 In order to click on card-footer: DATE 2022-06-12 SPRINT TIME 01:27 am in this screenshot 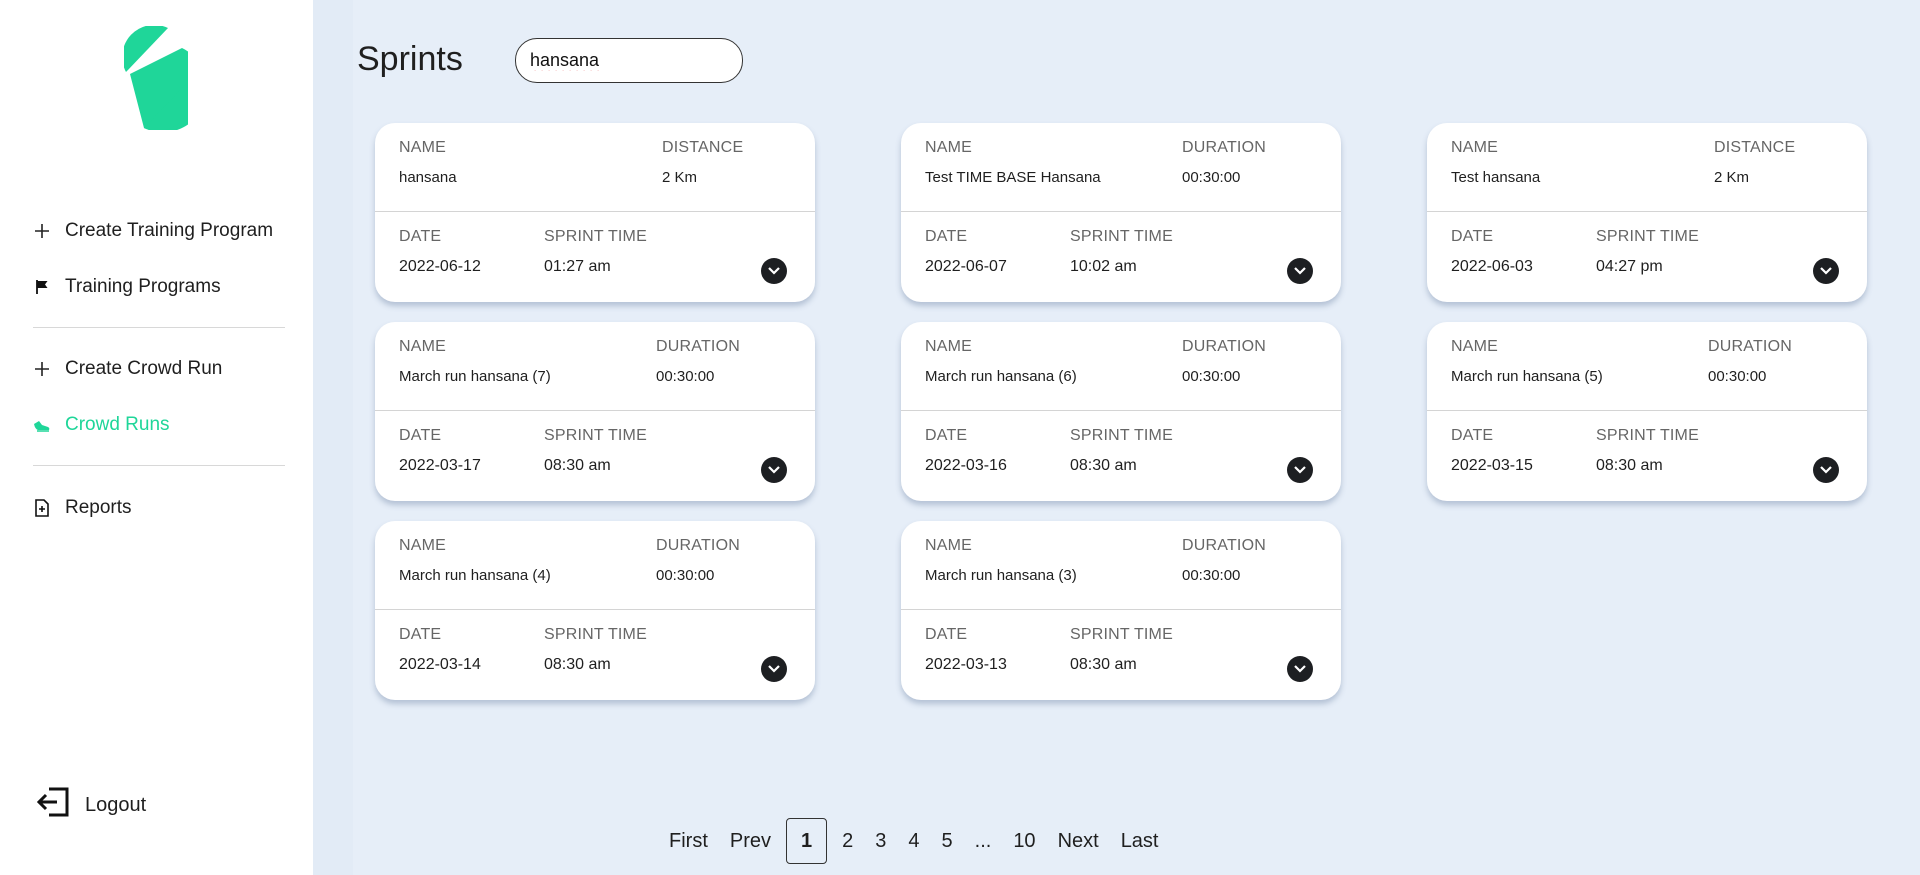, I will do `click(595, 257)`.